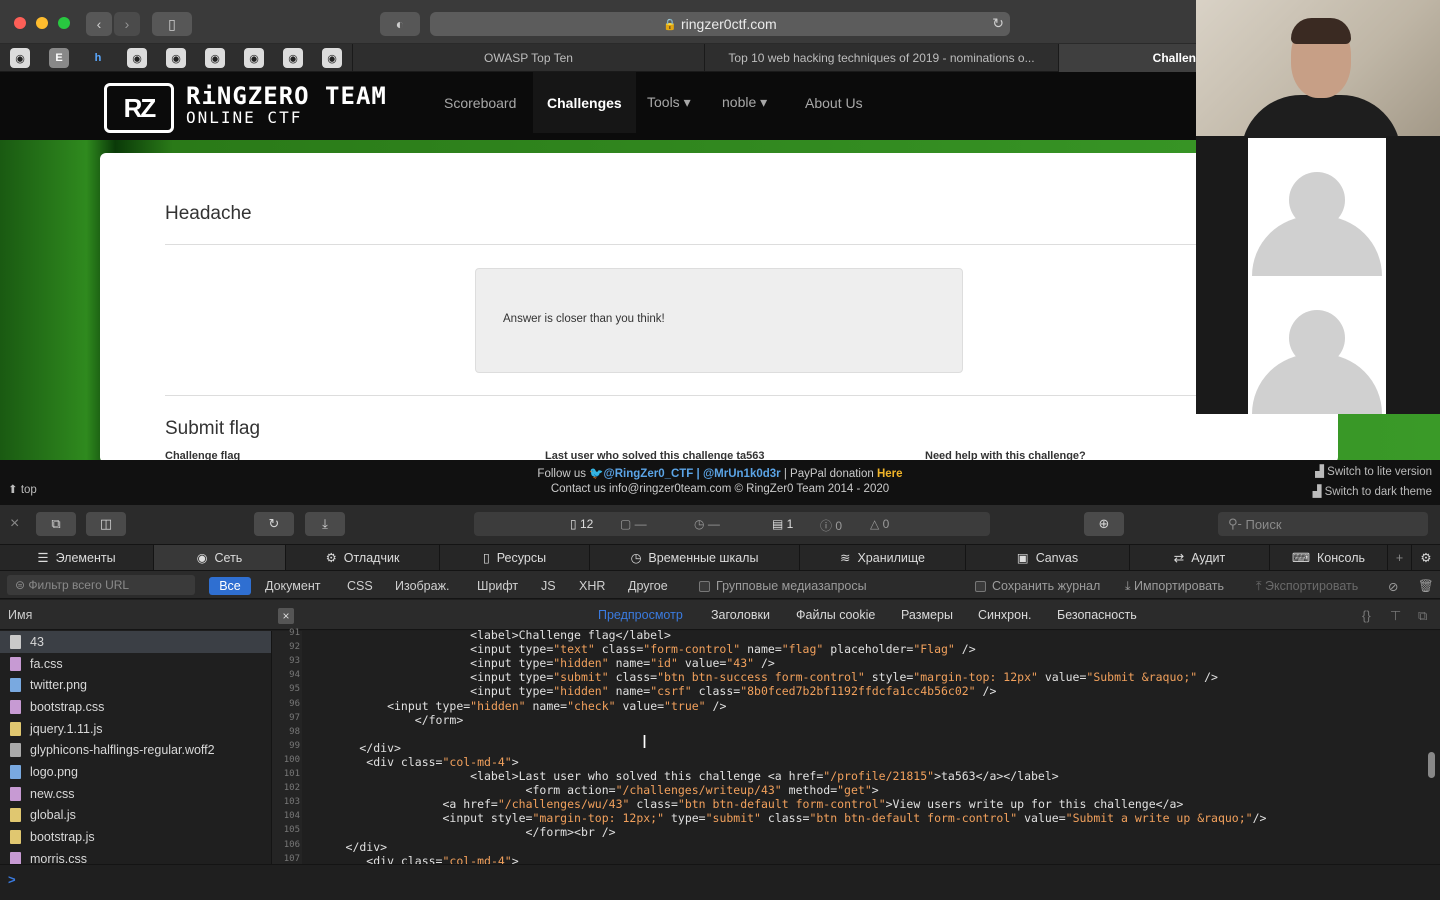  What do you see at coordinates (1393, 586) in the screenshot?
I see `clear-network-icon: ⊘` at bounding box center [1393, 586].